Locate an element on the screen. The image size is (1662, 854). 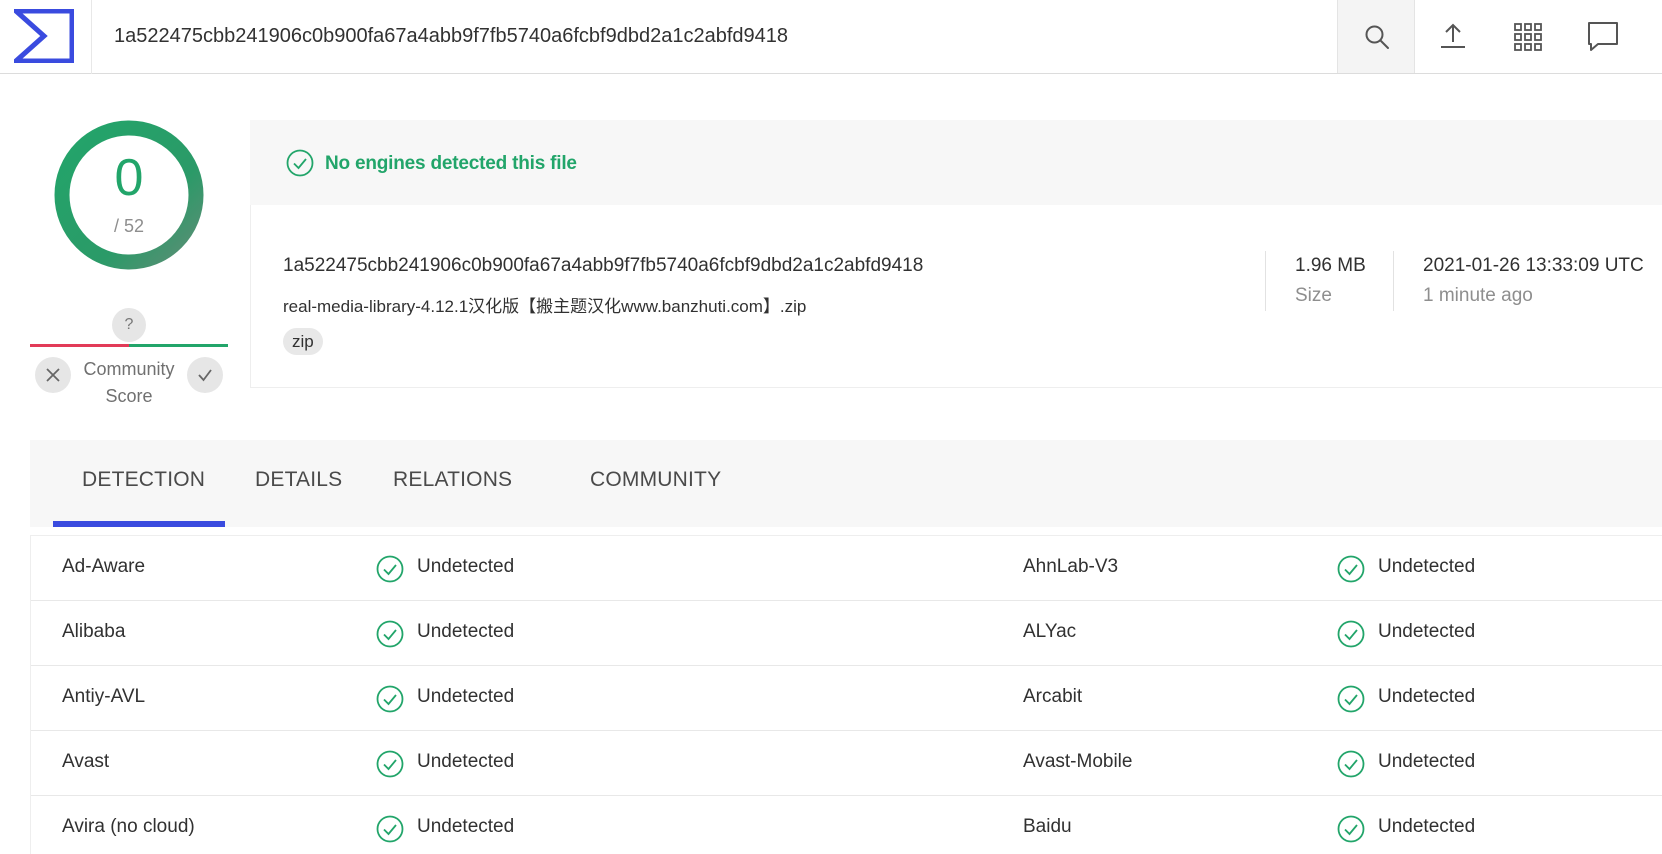
search-button is located at coordinates (1376, 36).